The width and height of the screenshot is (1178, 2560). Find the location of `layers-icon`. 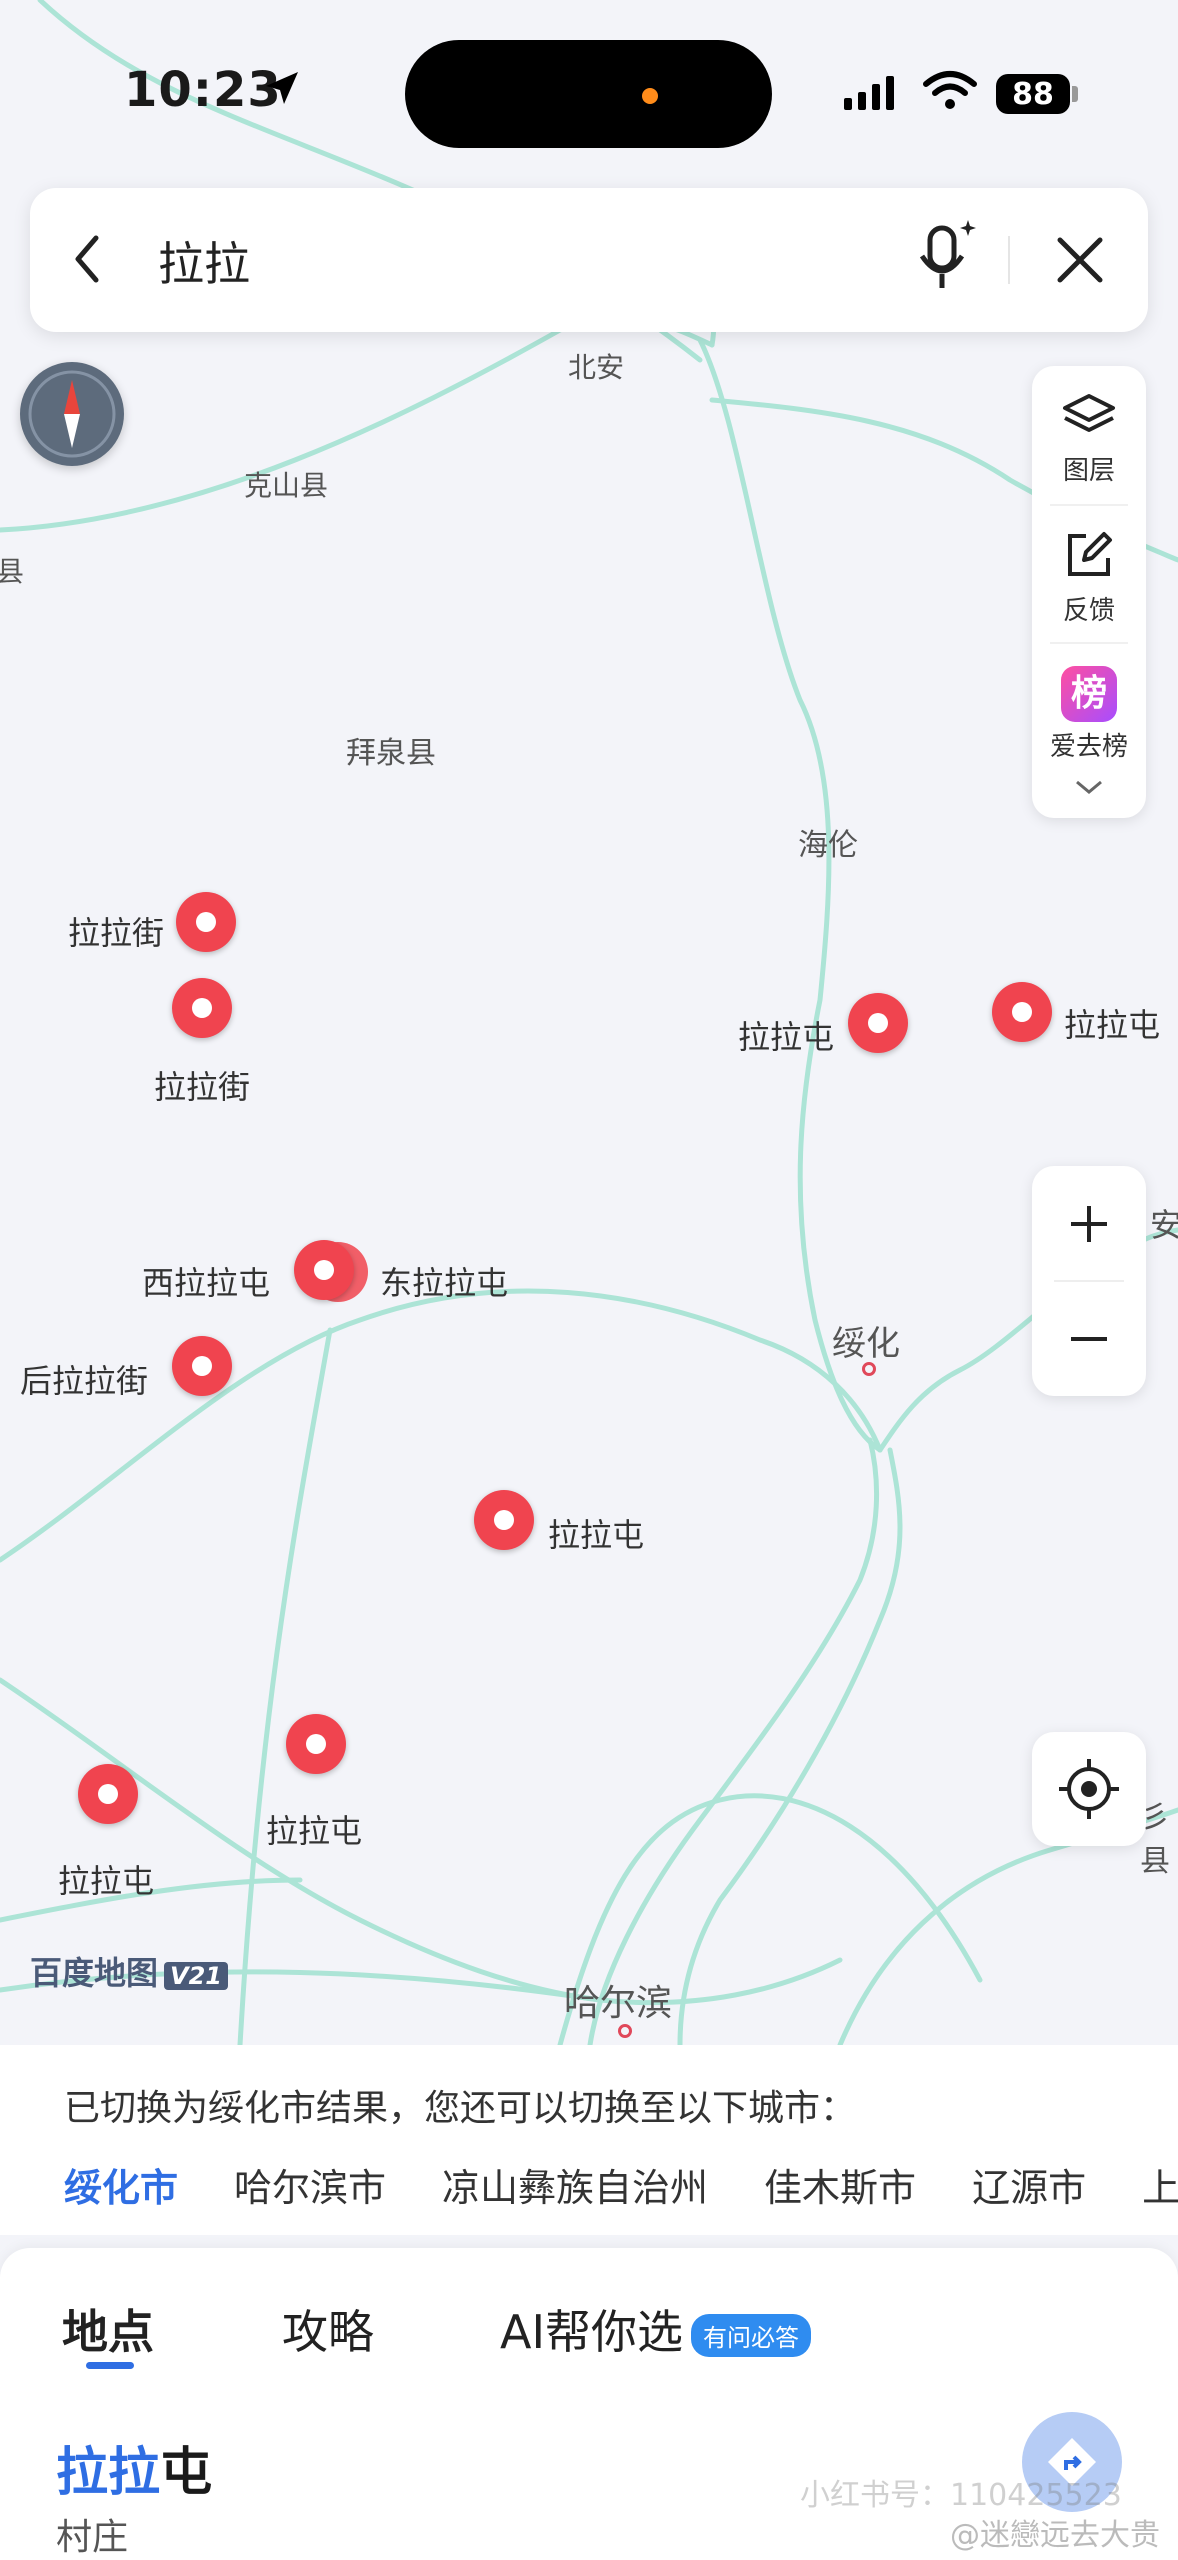

layers-icon is located at coordinates (1089, 413).